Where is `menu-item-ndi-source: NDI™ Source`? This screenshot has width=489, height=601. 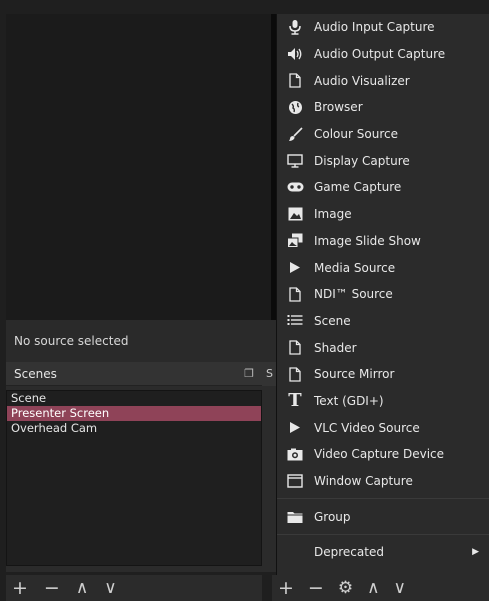 menu-item-ndi-source: NDI™ Source is located at coordinates (383, 294).